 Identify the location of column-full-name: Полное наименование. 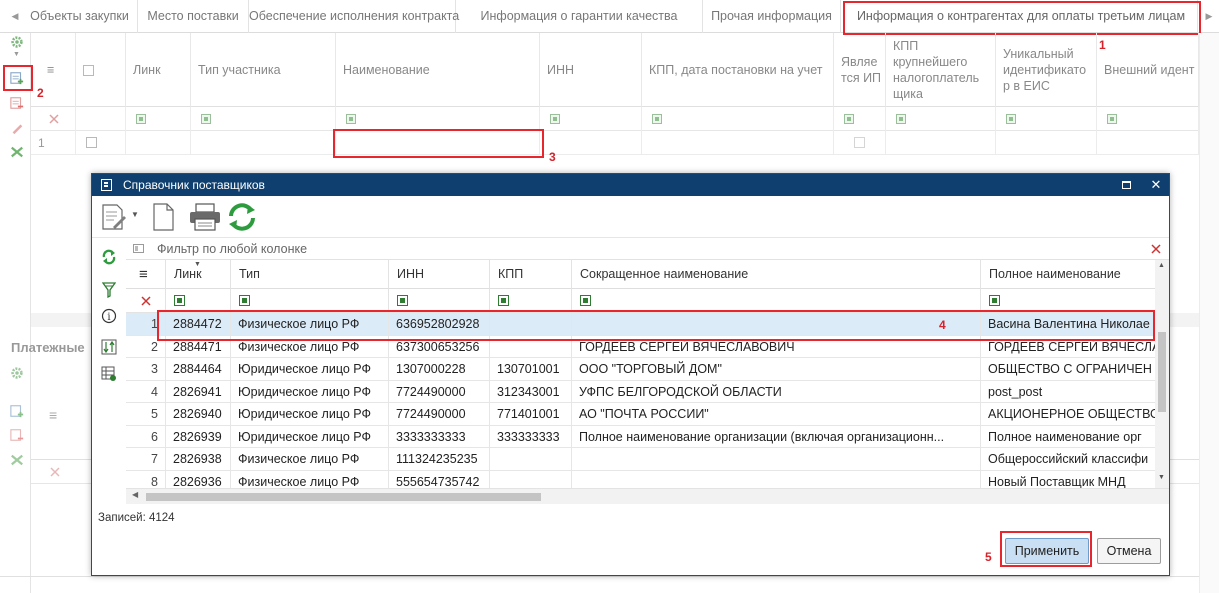
(1075, 274).